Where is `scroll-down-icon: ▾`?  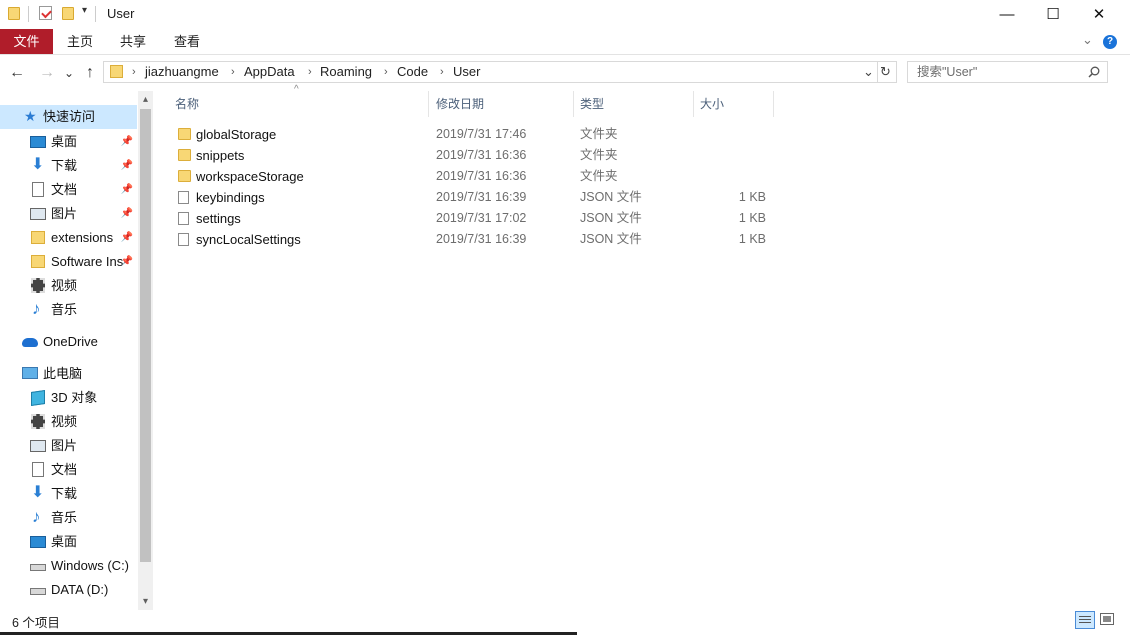 scroll-down-icon: ▾ is located at coordinates (145, 601).